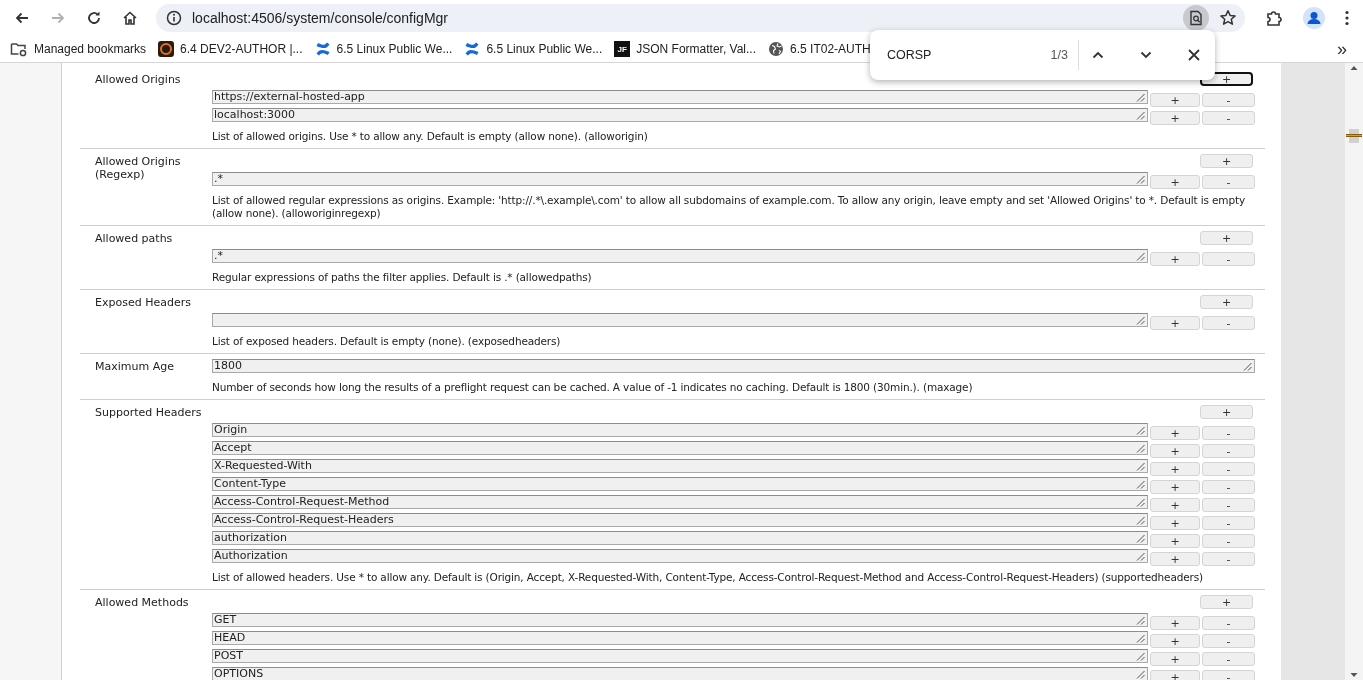 The image size is (1363, 680). What do you see at coordinates (1194, 55) in the screenshot?
I see `close-icon` at bounding box center [1194, 55].